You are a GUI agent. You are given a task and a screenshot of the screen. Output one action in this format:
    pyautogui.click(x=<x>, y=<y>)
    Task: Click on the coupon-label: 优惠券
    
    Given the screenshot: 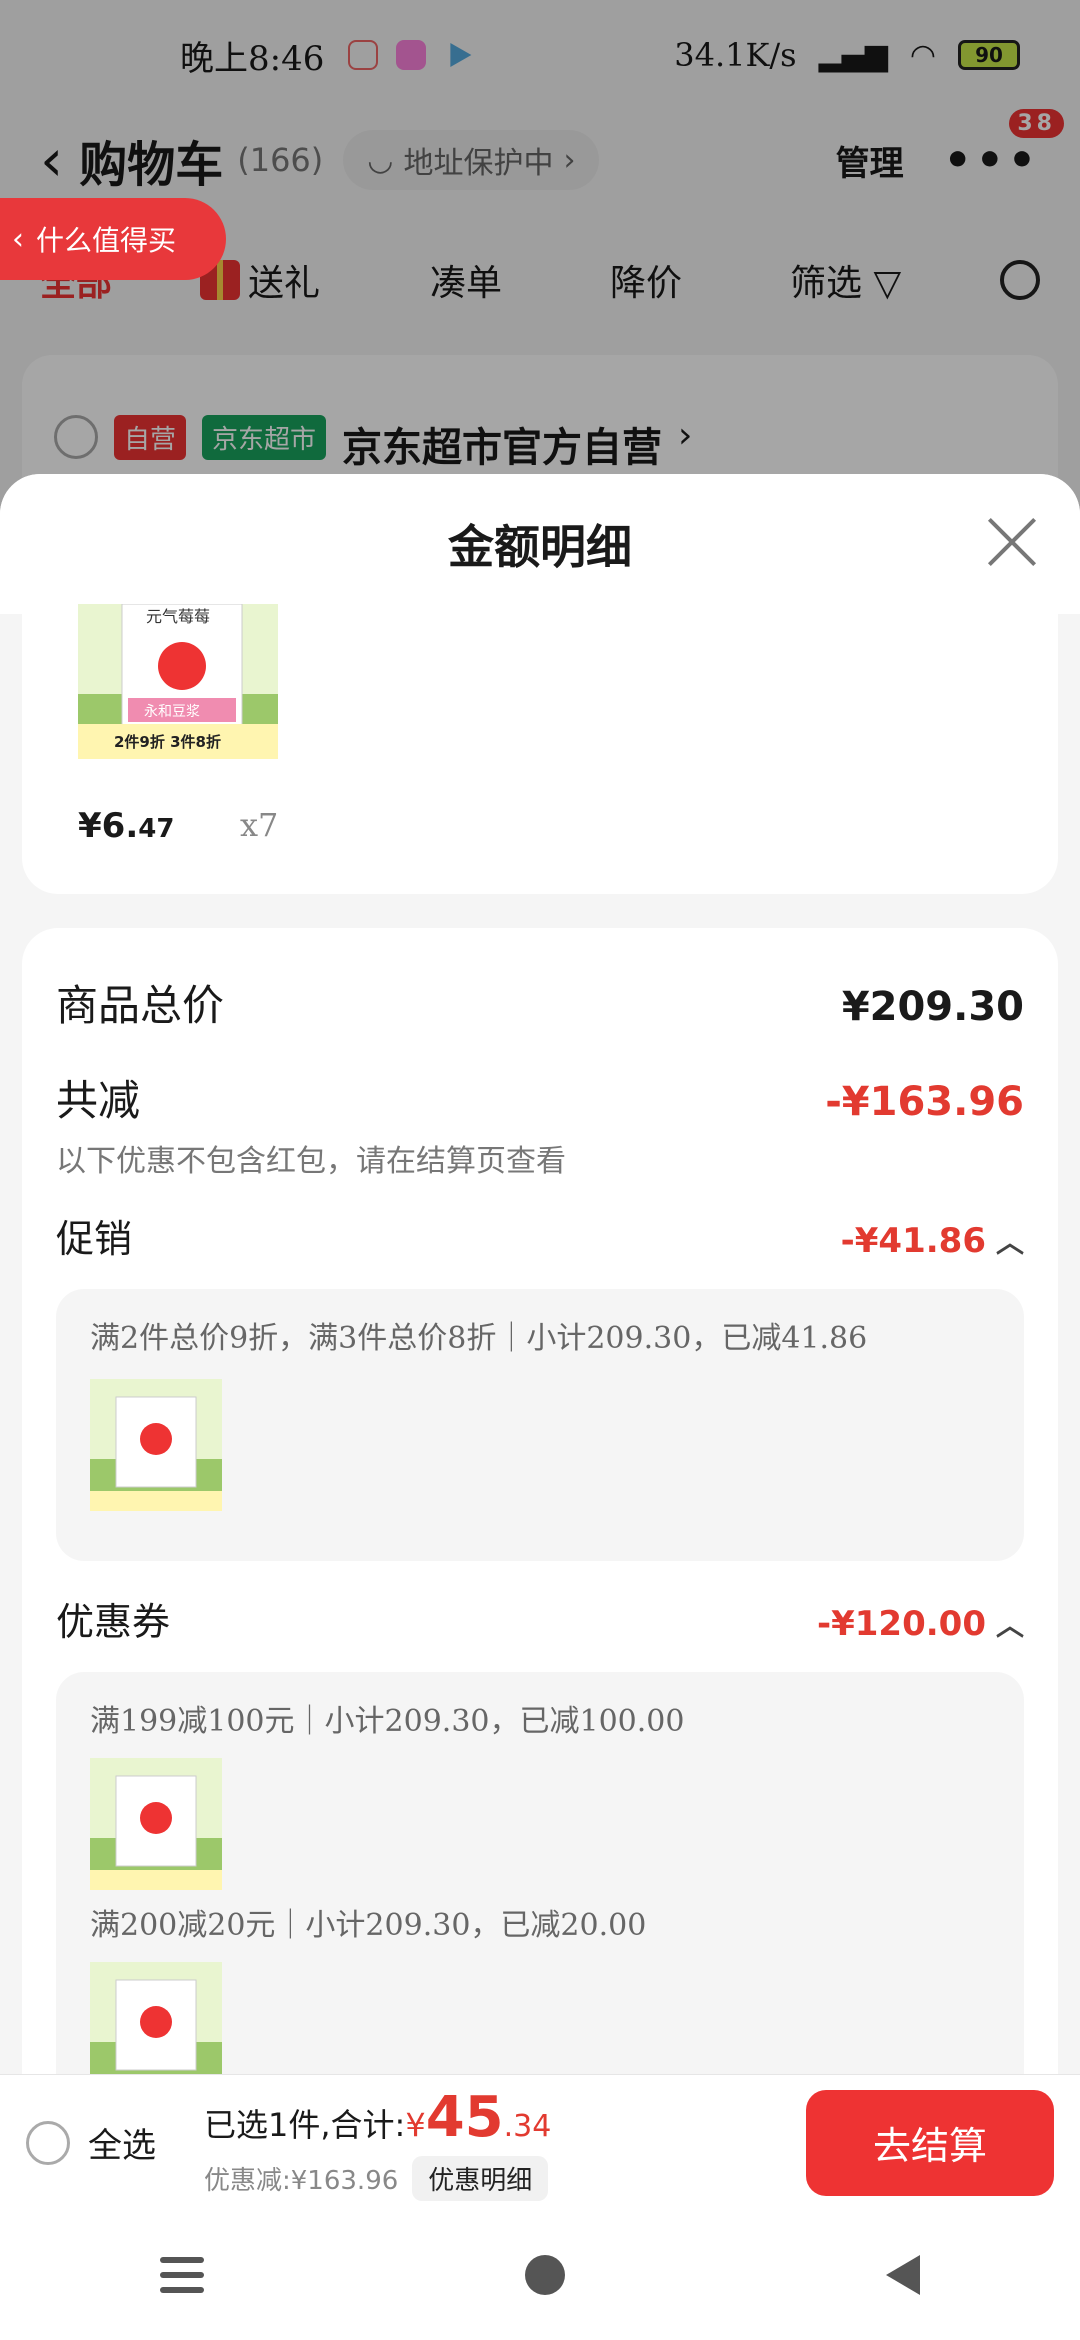 What is the action you would take?
    pyautogui.click(x=113, y=1622)
    